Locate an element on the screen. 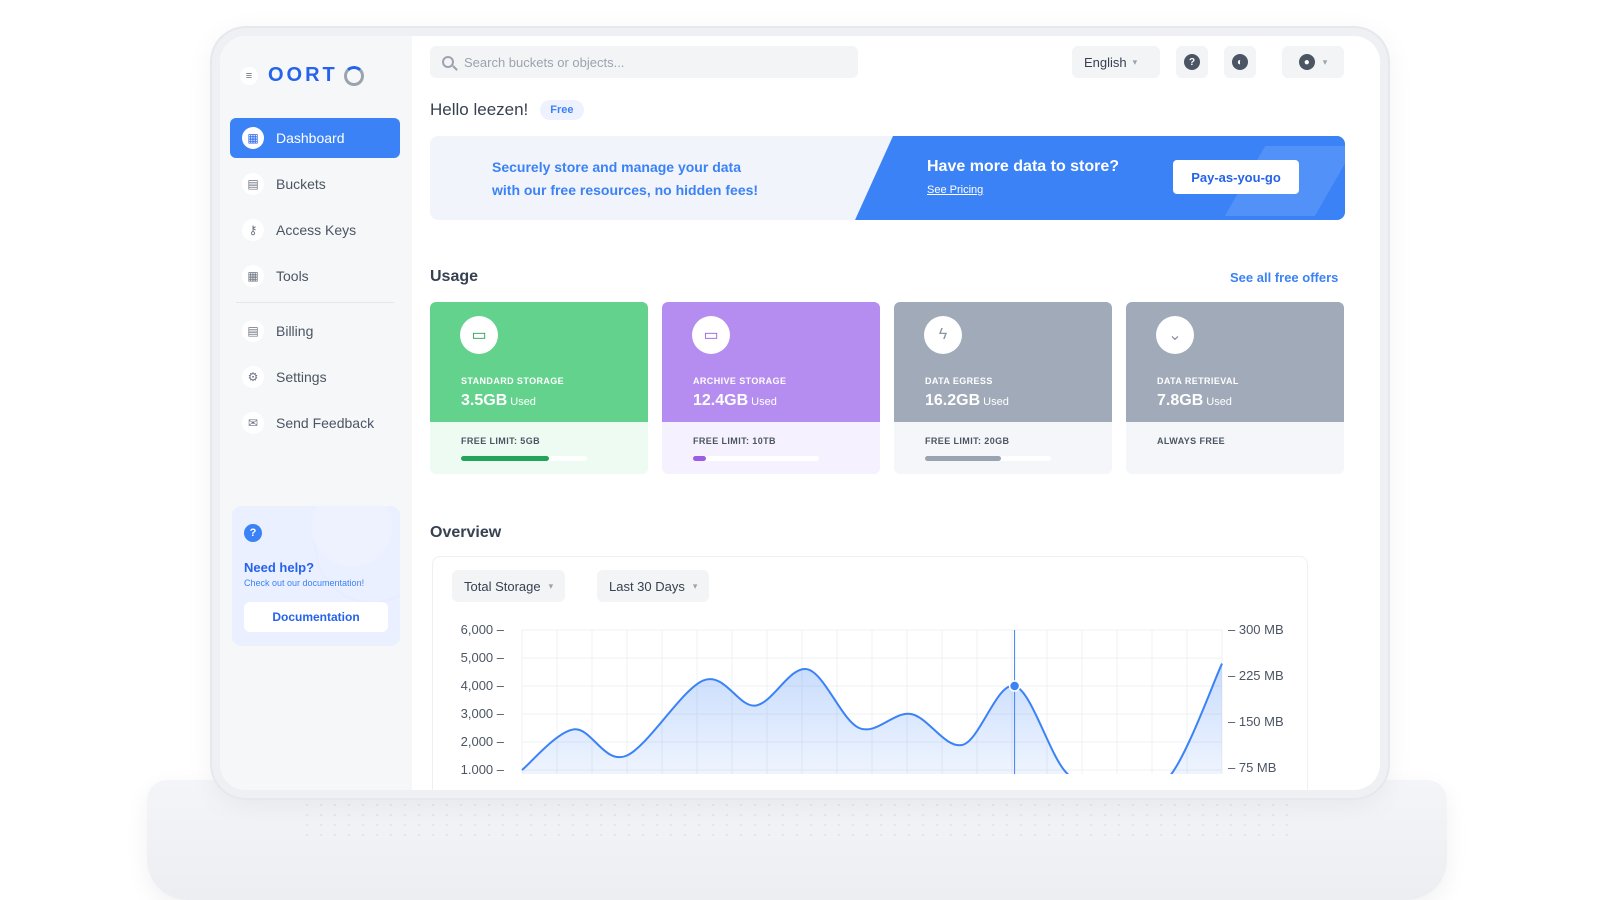 This screenshot has width=1600, height=900. usage-card-value: 16.2GB Used is located at coordinates (967, 401).